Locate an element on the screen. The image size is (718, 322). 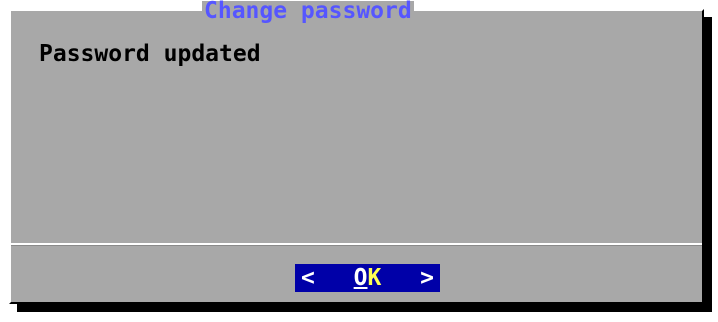
button-area-divider is located at coordinates (356, 244).